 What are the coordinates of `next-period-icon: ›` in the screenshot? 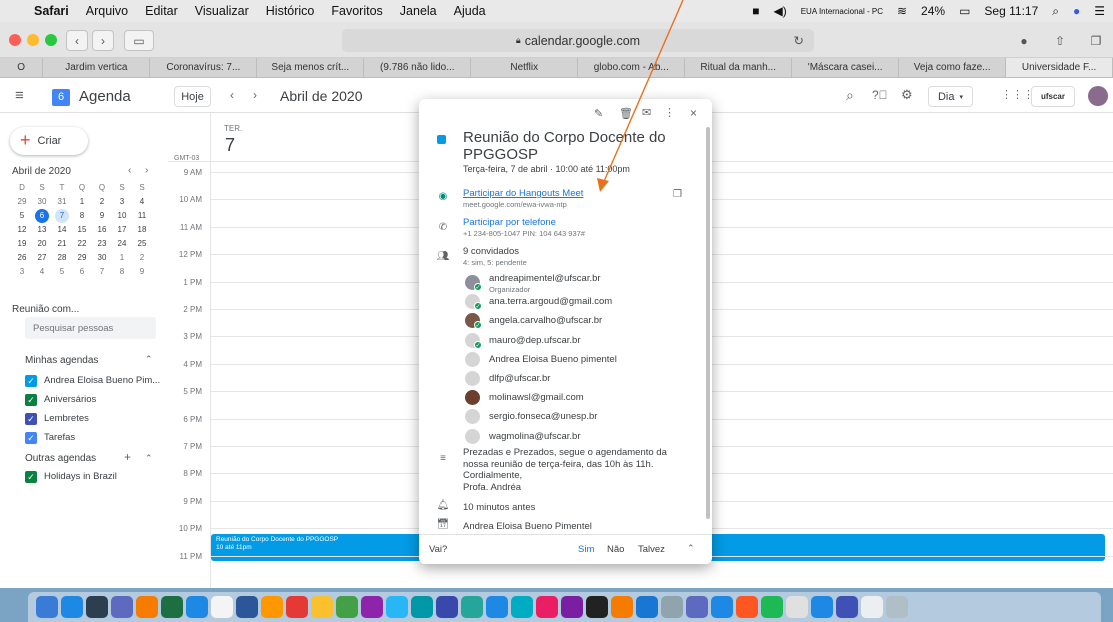 It's located at (255, 95).